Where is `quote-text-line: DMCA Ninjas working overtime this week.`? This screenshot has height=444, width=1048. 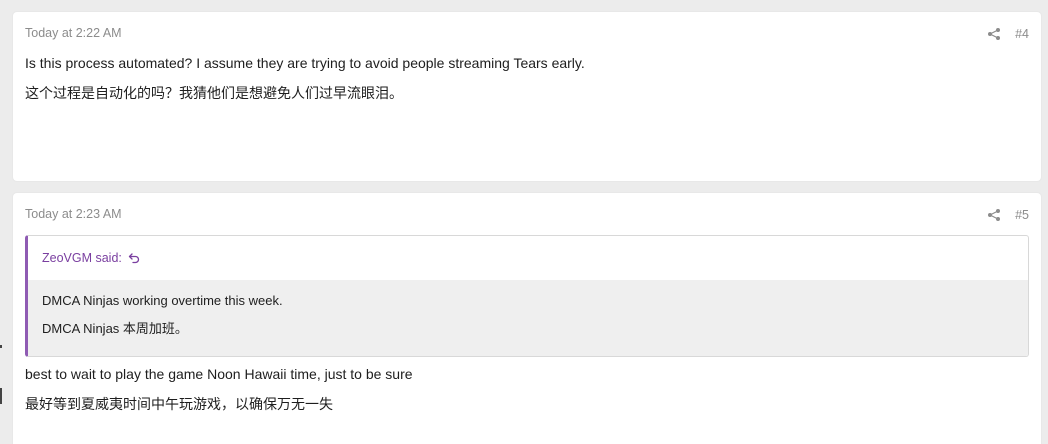
quote-text-line: DMCA Ninjas working overtime this week. is located at coordinates (162, 300).